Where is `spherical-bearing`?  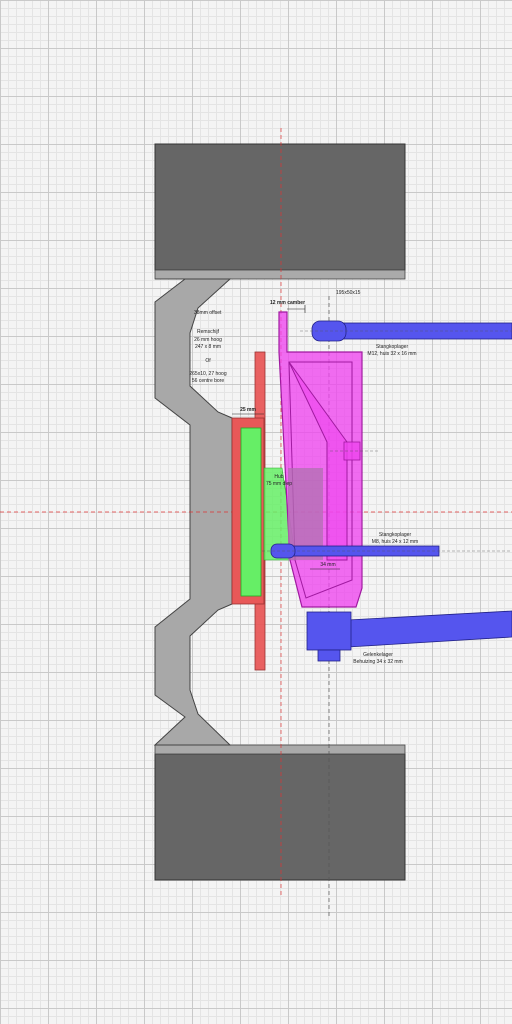 spherical-bearing is located at coordinates (329, 631).